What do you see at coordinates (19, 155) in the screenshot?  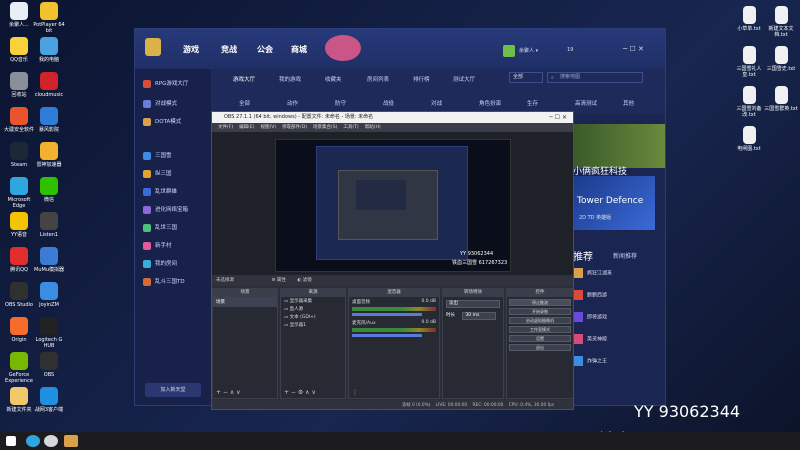 I see `desktop-icon: Steam` at bounding box center [19, 155].